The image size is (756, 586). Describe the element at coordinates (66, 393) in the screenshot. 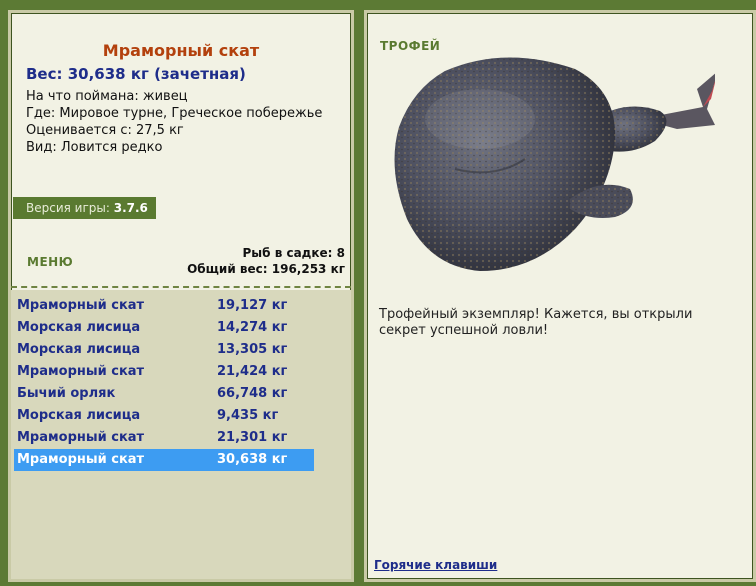

I see `catch-name: Бычий орляк` at that location.